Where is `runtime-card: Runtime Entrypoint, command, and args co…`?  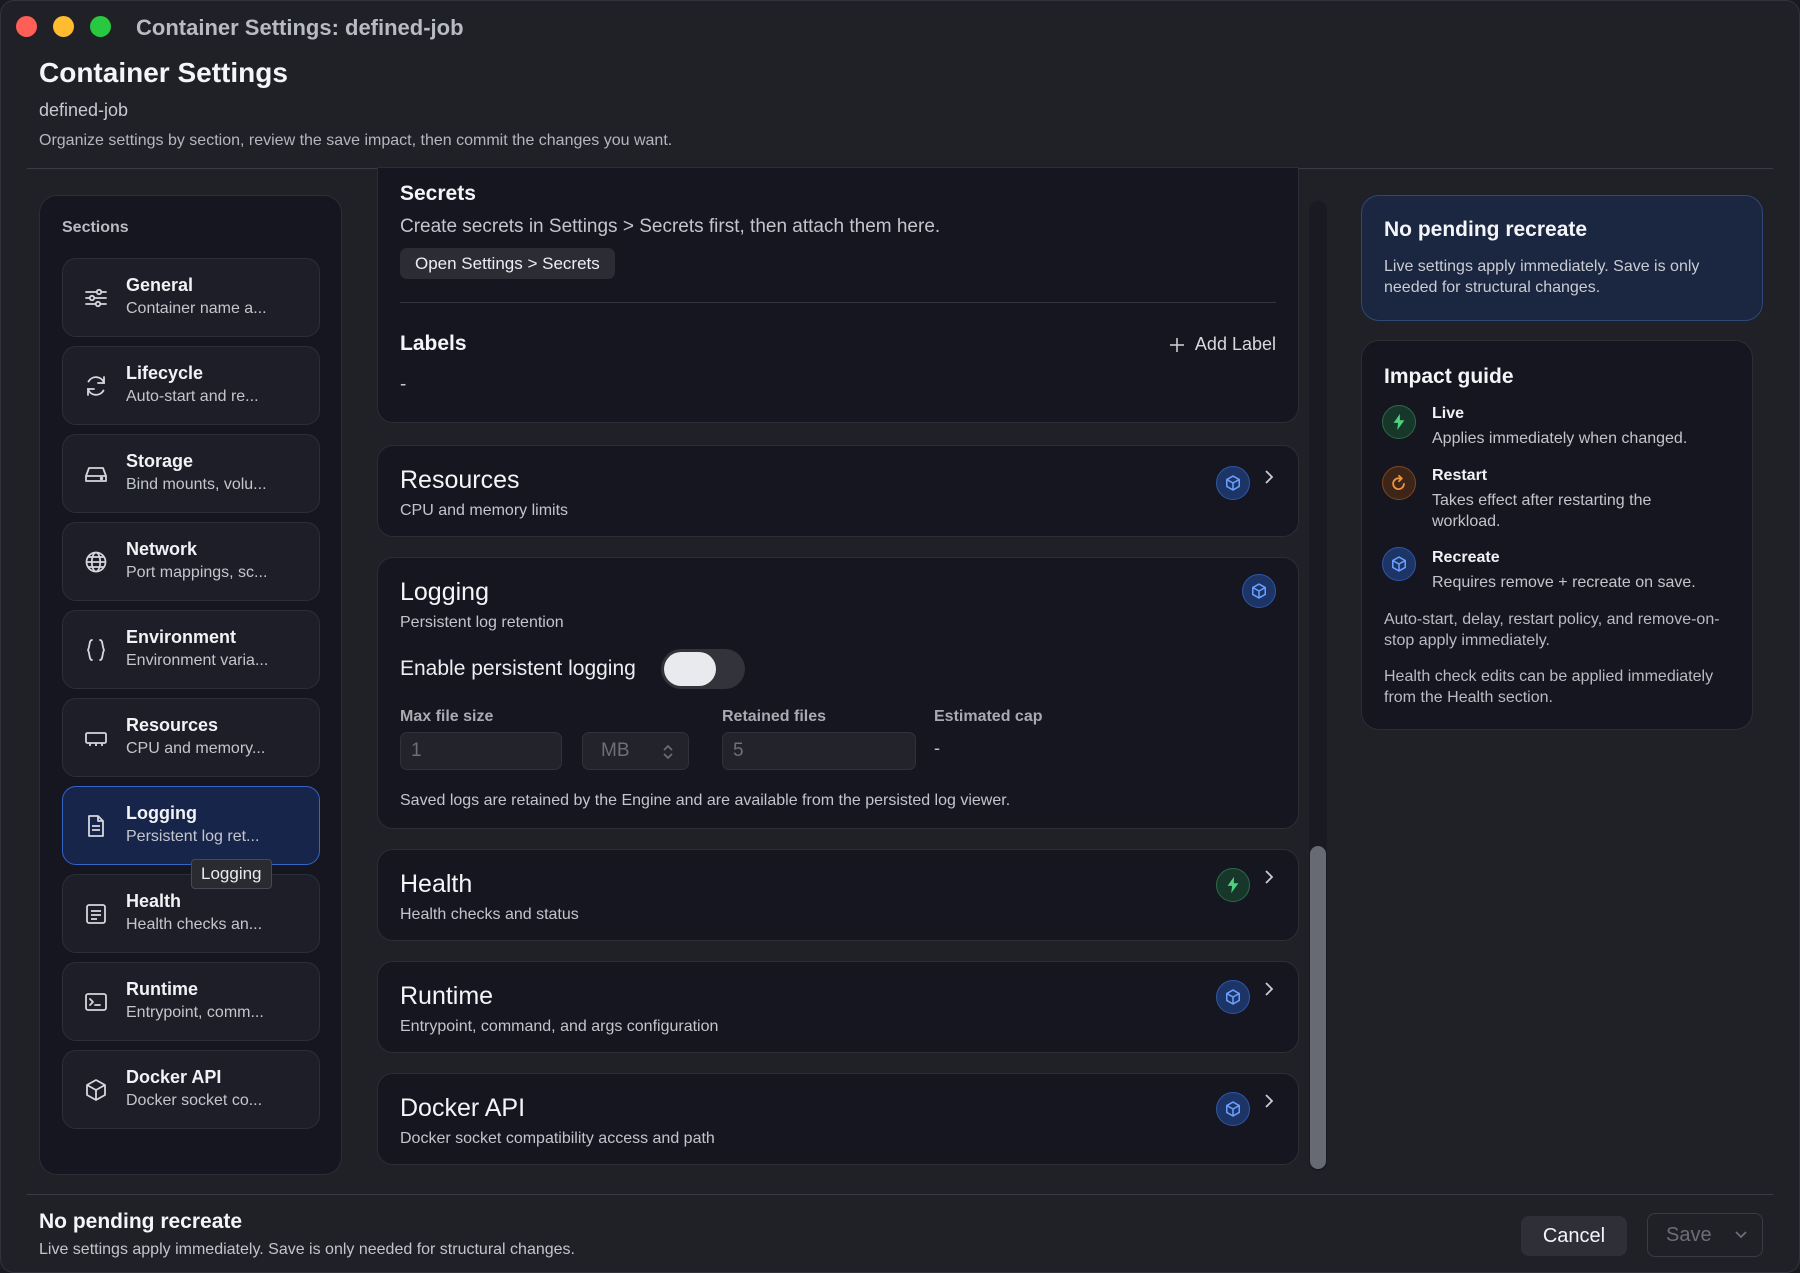 runtime-card: Runtime Entrypoint, command, and args co… is located at coordinates (838, 1007).